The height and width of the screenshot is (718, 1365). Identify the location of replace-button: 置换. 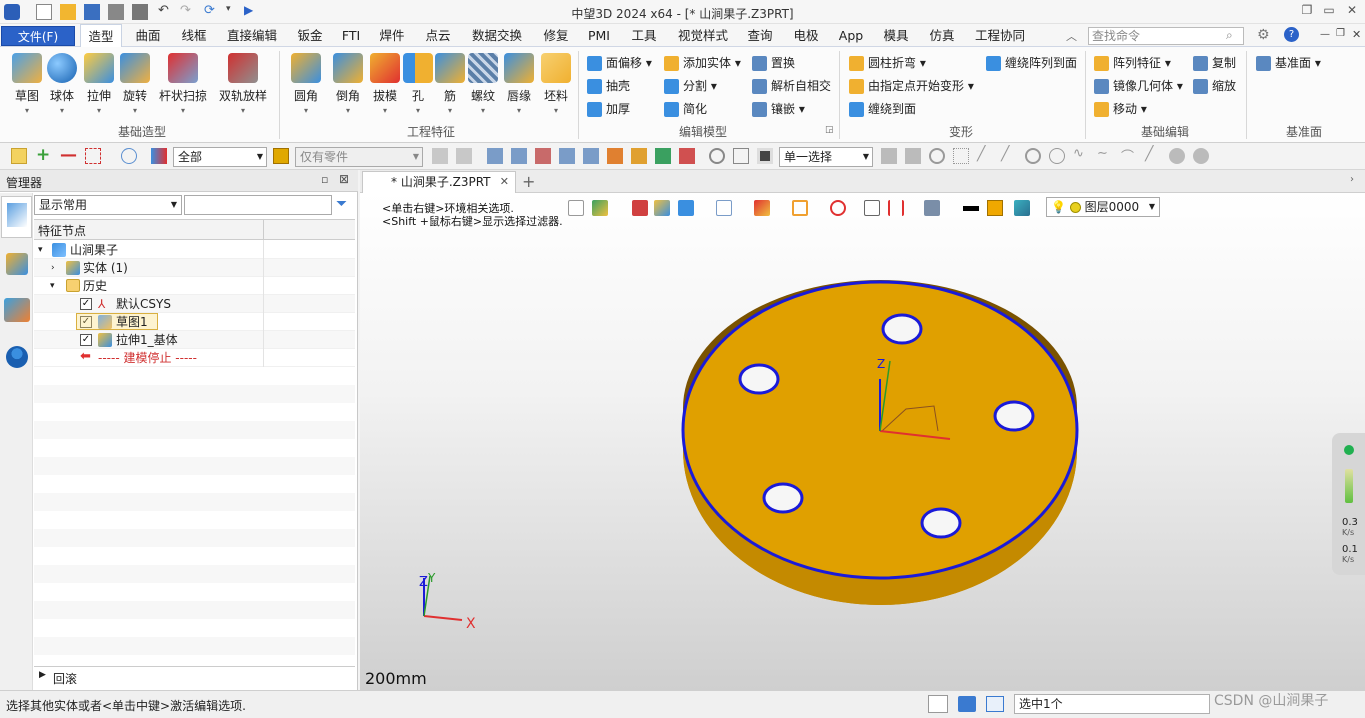
(773, 64).